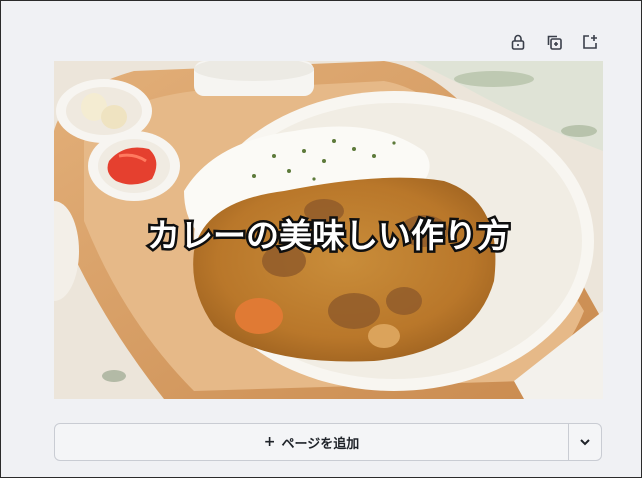 Image resolution: width=642 pixels, height=478 pixels. I want to click on add-page-bar: + ページを追加, so click(328, 442).